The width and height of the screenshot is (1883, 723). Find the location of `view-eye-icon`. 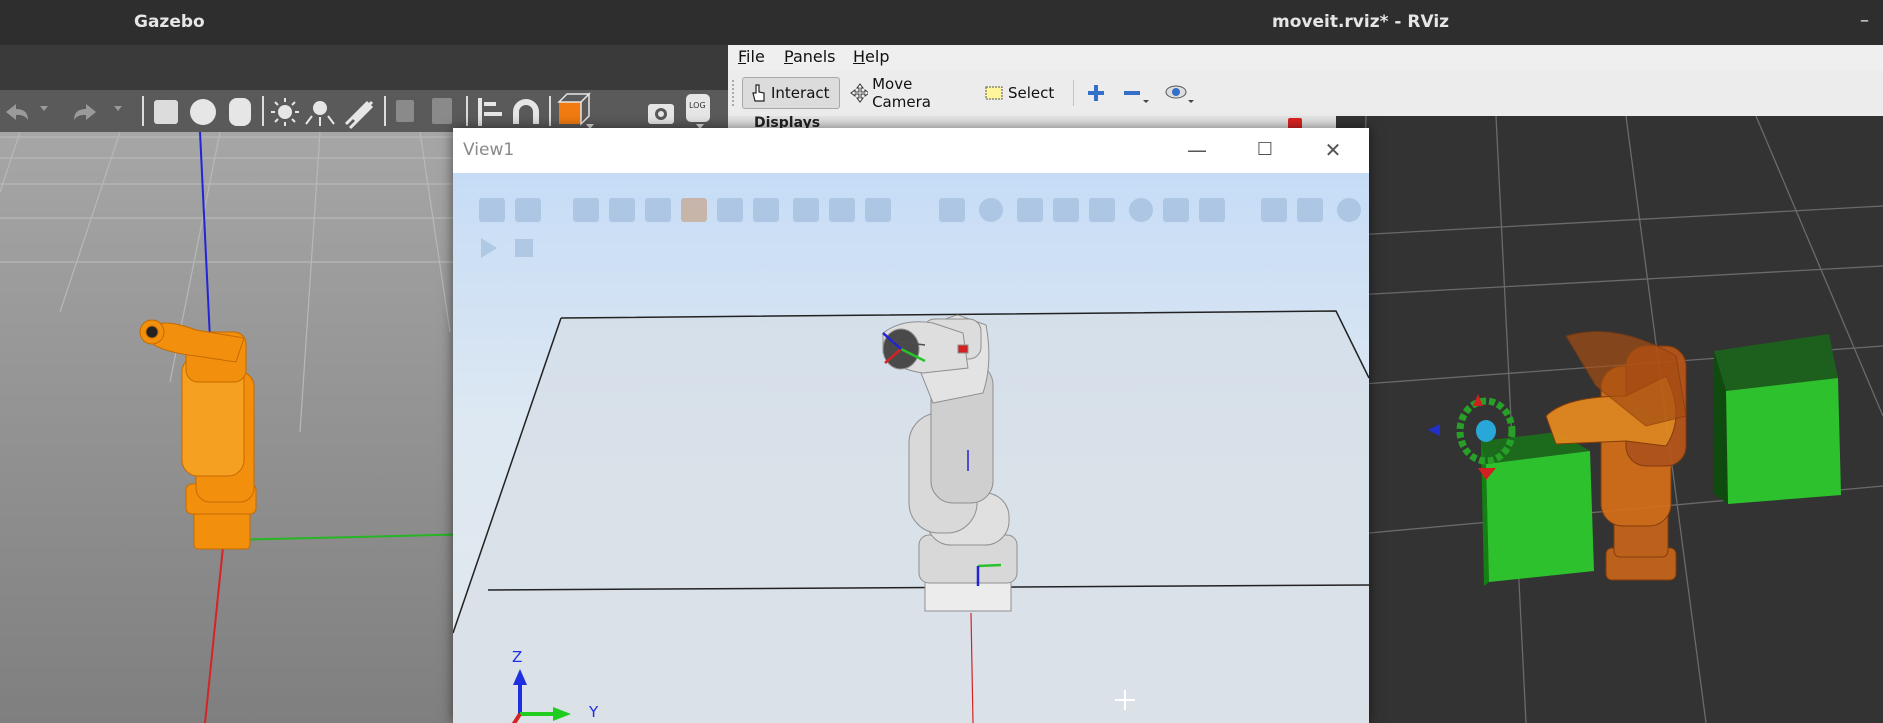

view-eye-icon is located at coordinates (1180, 93).